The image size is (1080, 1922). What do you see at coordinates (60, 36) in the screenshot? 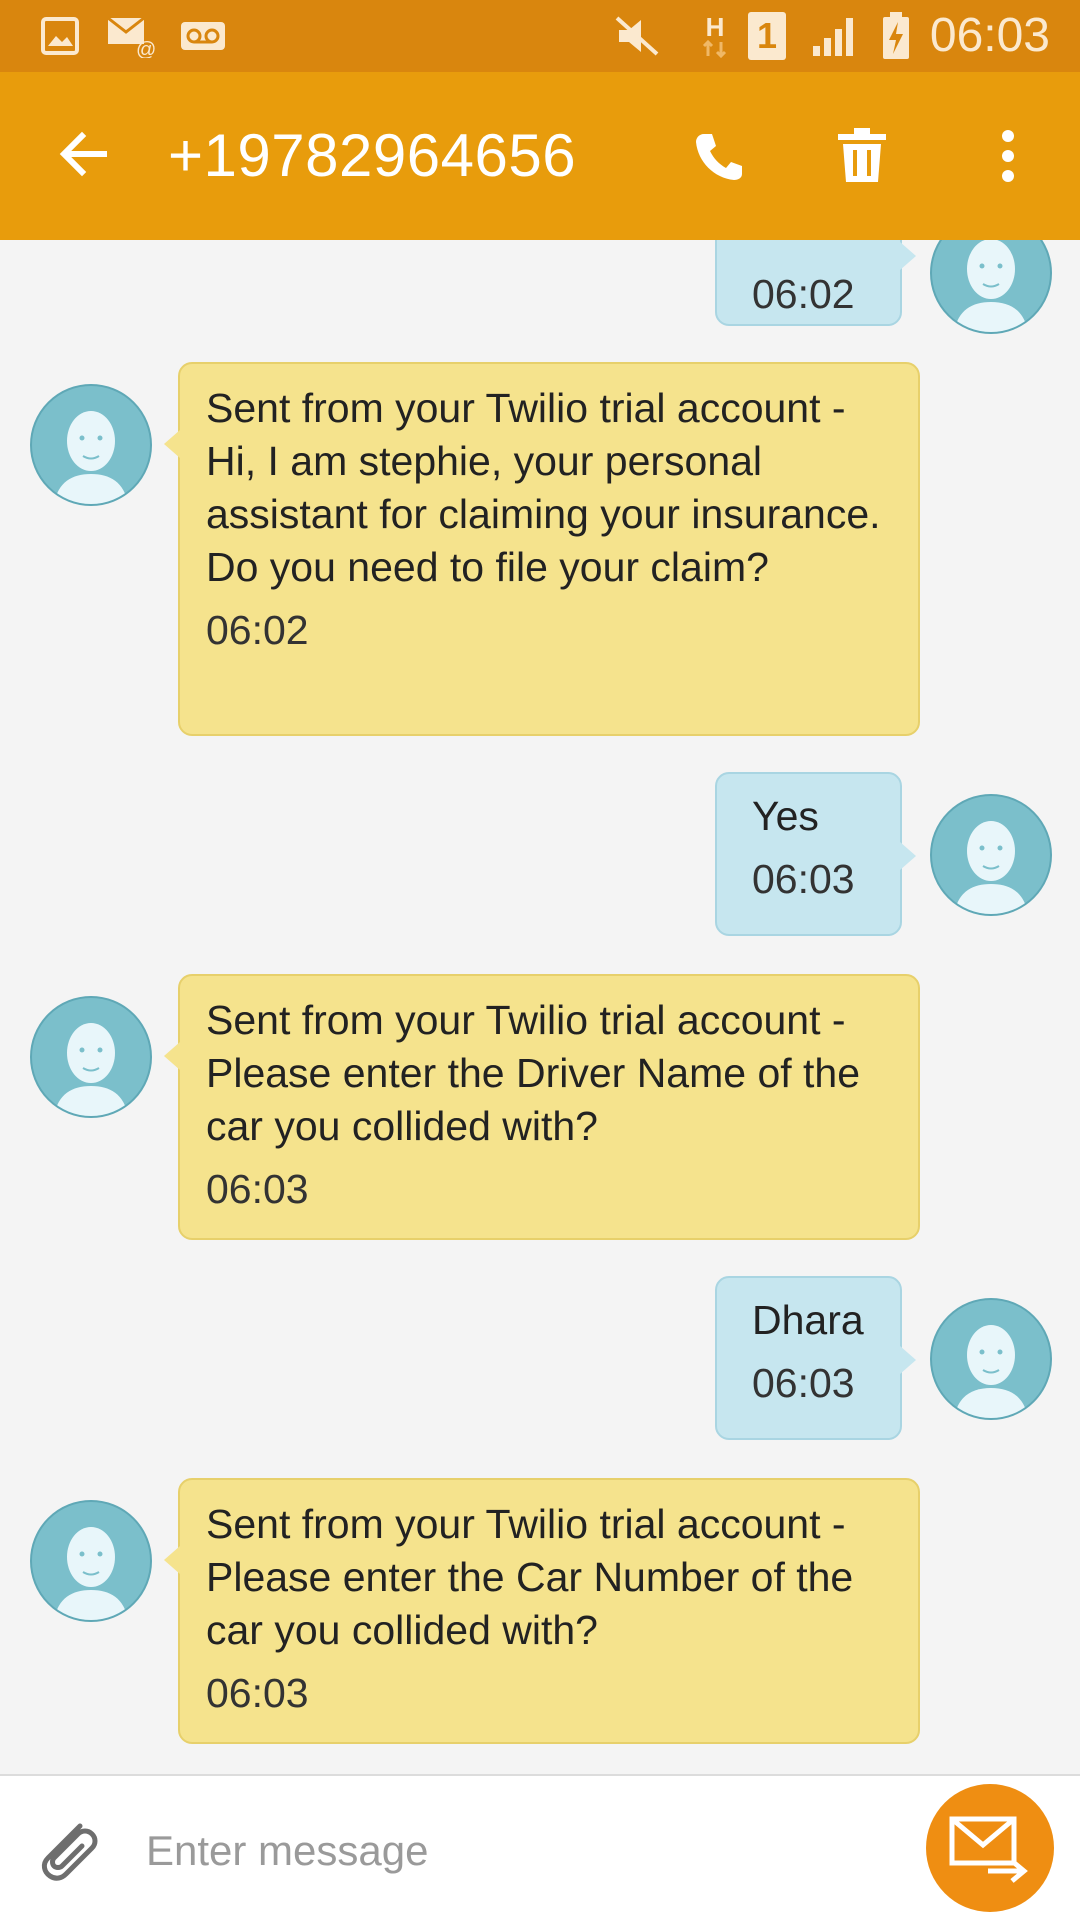
I see `gallery-icon` at bounding box center [60, 36].